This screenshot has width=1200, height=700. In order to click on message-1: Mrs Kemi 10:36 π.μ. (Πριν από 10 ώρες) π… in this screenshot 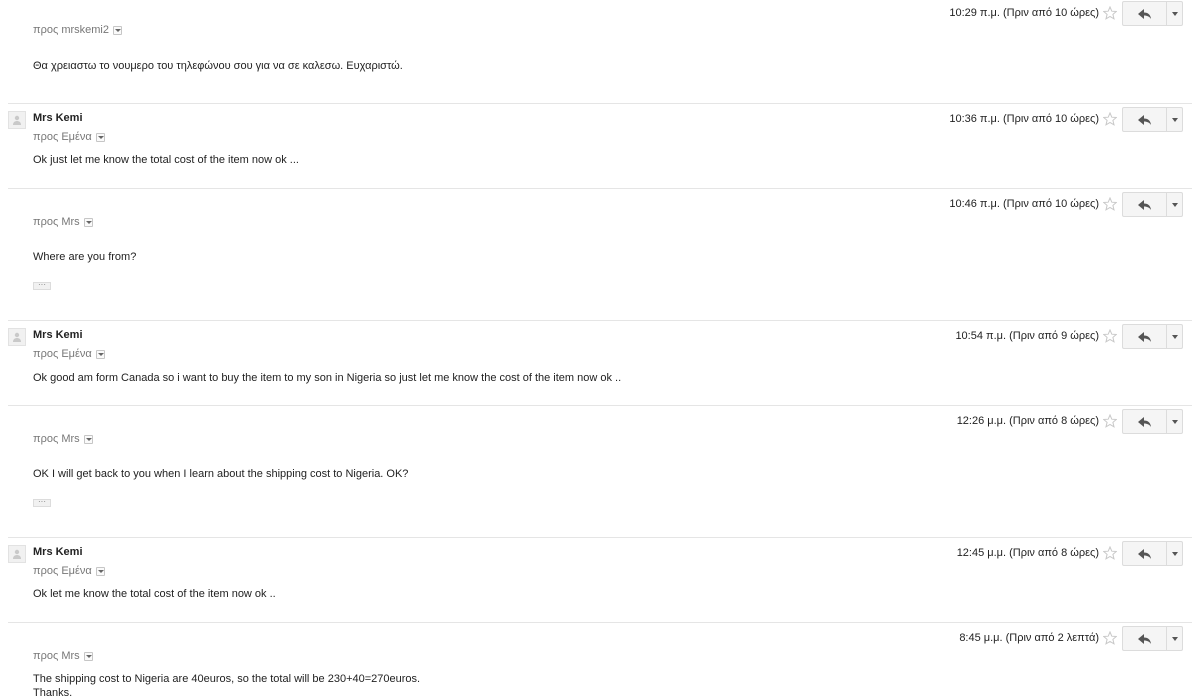, I will do `click(600, 146)`.